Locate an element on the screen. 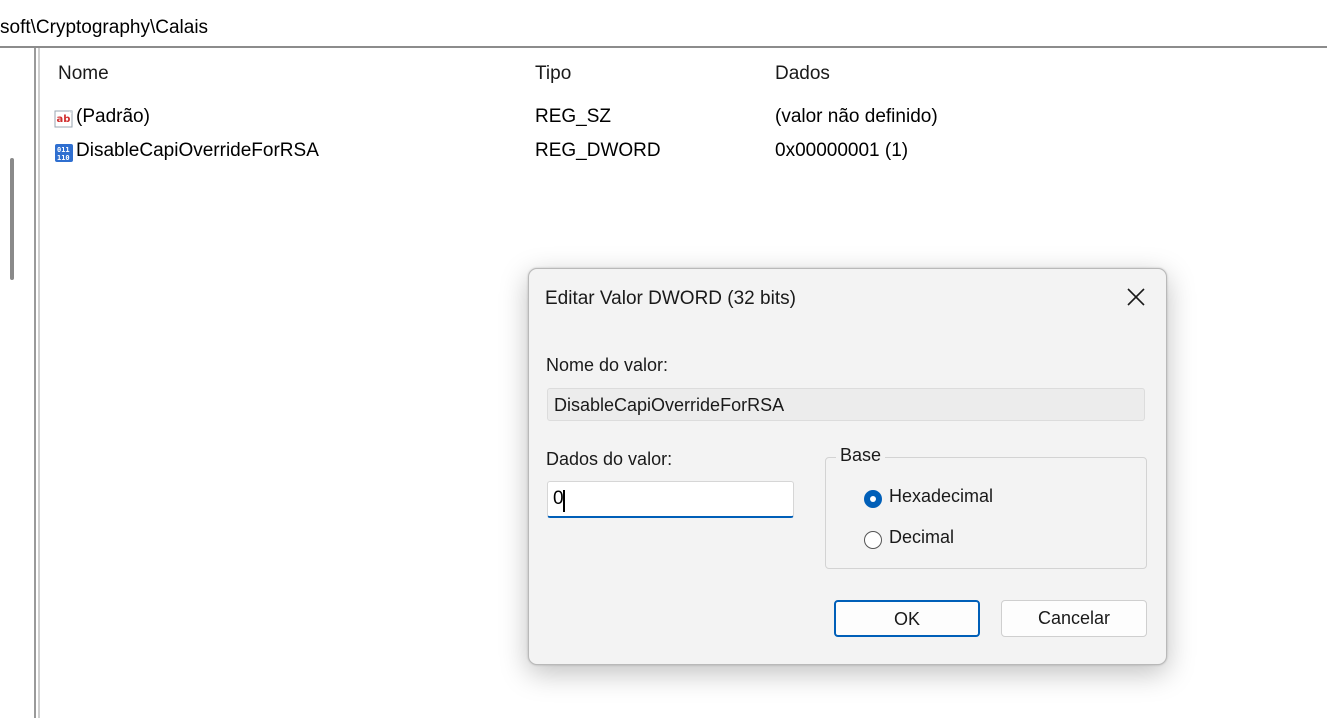  address-bar: soft\Cryptography\Calais is located at coordinates (663, 30).